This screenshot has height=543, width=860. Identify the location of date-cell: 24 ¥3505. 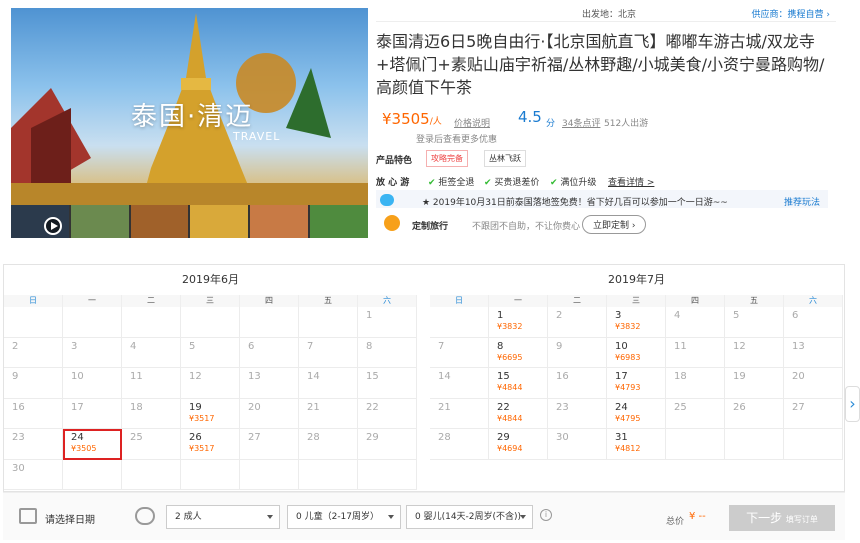
(92, 444).